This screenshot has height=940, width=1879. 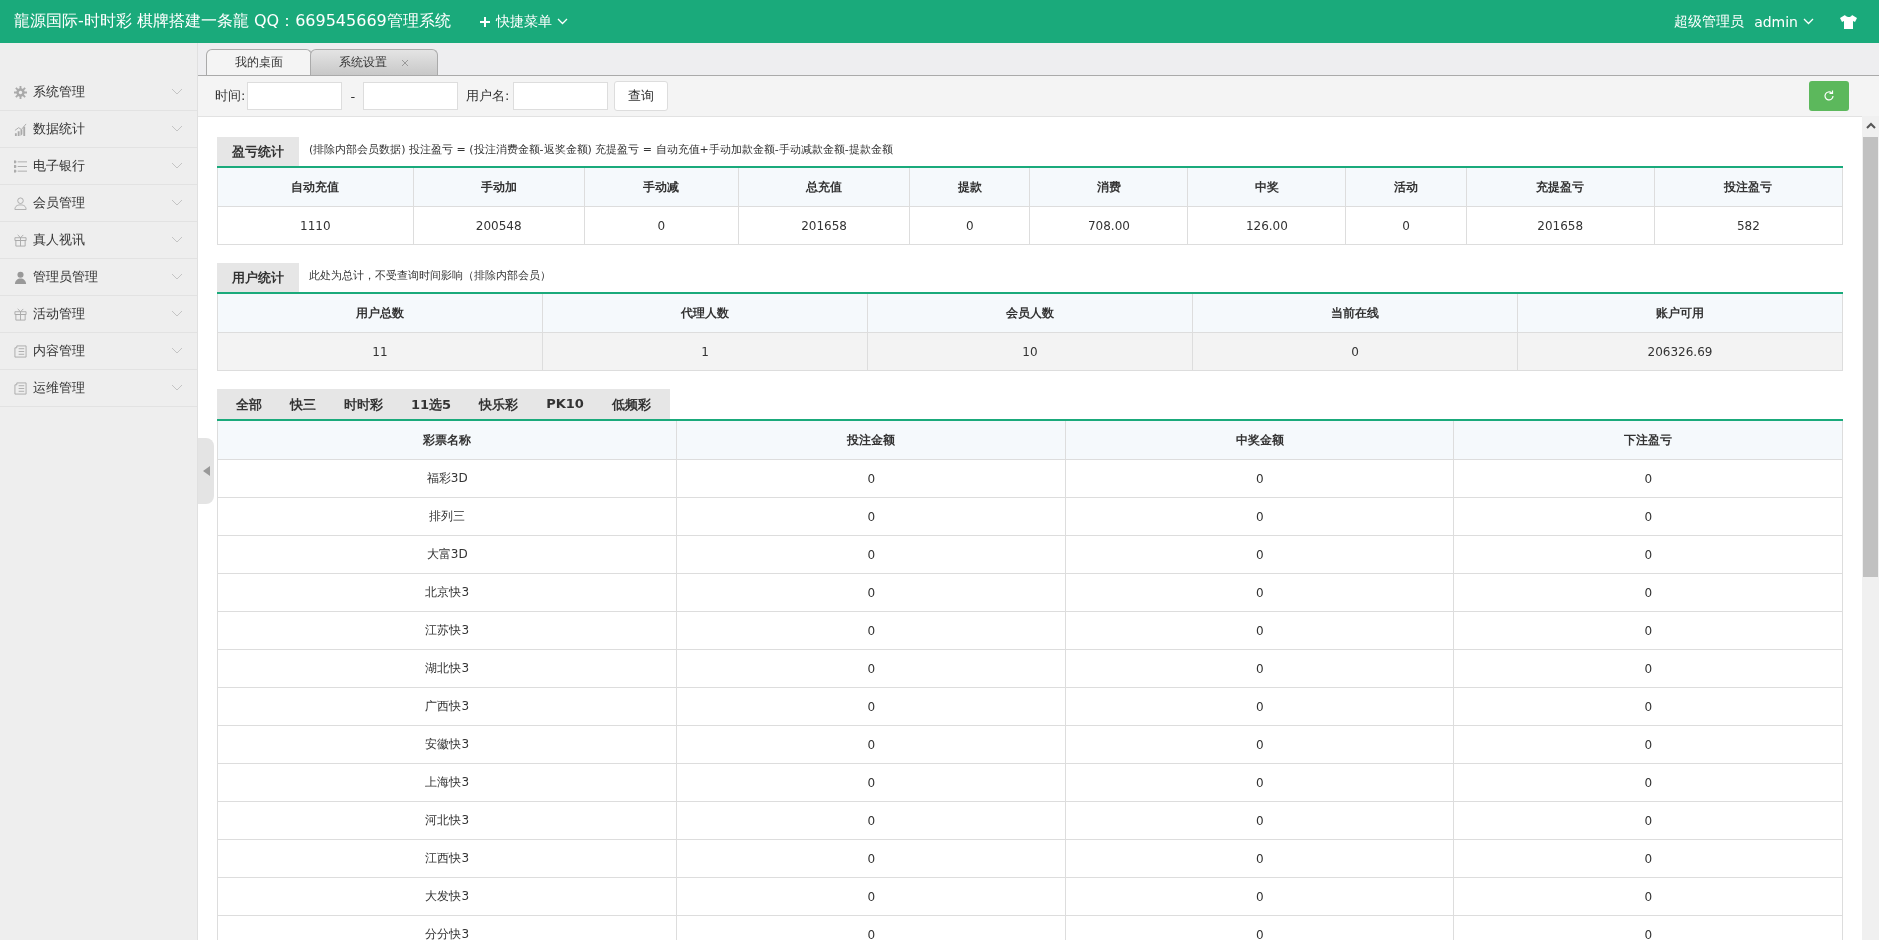 What do you see at coordinates (303, 404) in the screenshot?
I see `category-tab: 快三` at bounding box center [303, 404].